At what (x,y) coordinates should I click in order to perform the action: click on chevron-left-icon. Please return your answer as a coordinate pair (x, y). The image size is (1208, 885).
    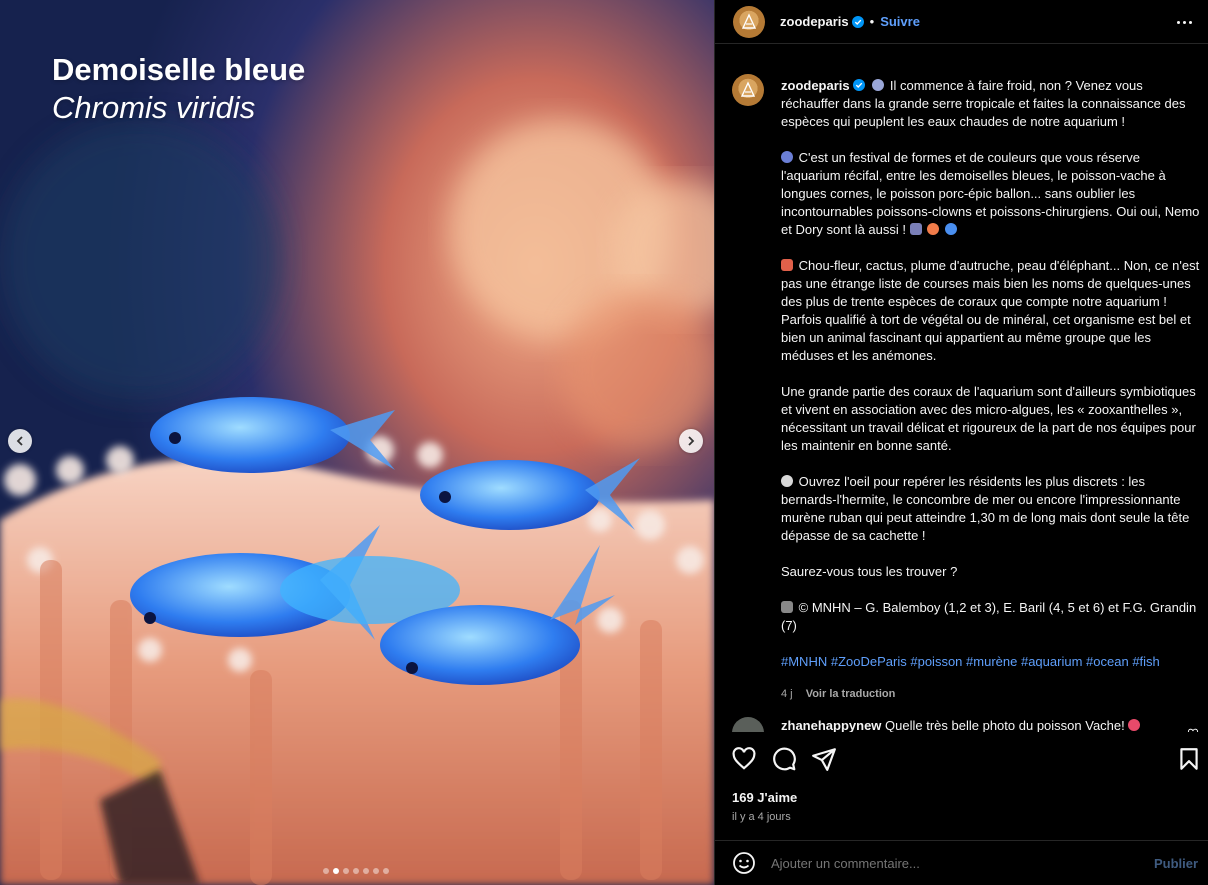
    Looking at the image, I should click on (19, 441).